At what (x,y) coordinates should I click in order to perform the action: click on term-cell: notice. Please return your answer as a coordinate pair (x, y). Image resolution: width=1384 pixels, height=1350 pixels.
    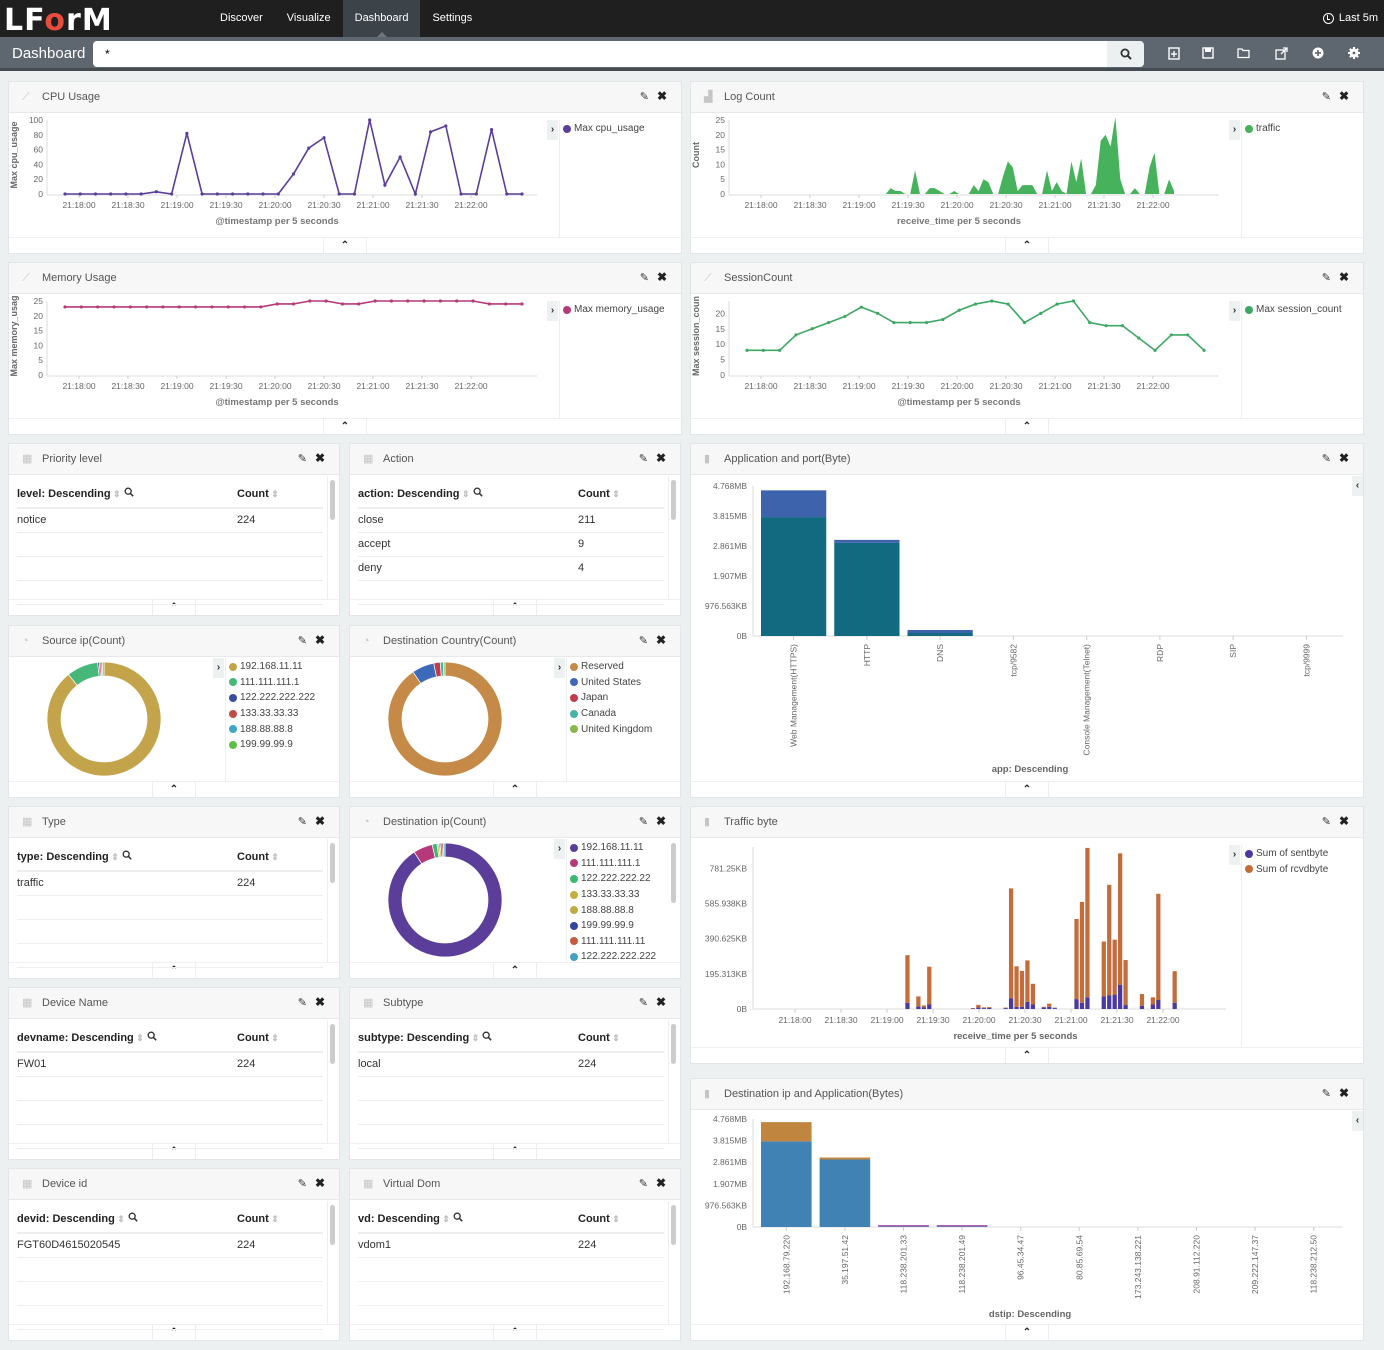
    Looking at the image, I should click on (127, 520).